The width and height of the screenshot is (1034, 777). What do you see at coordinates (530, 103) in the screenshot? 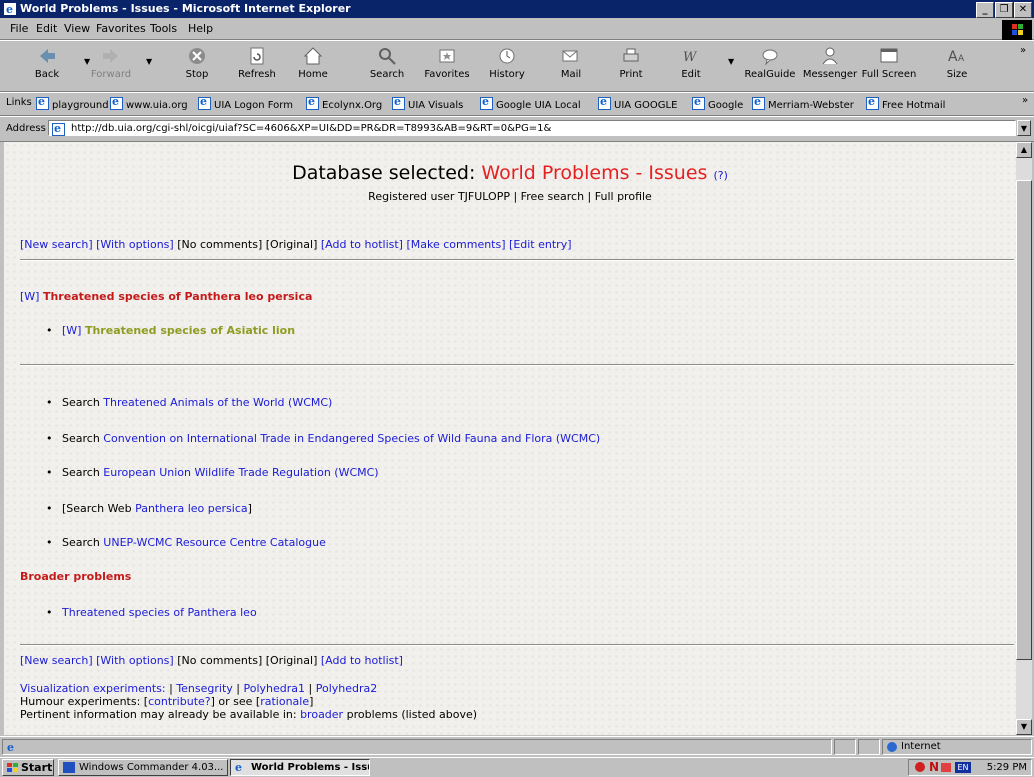
I see `link-google-uia-local: Google UIA Local` at bounding box center [530, 103].